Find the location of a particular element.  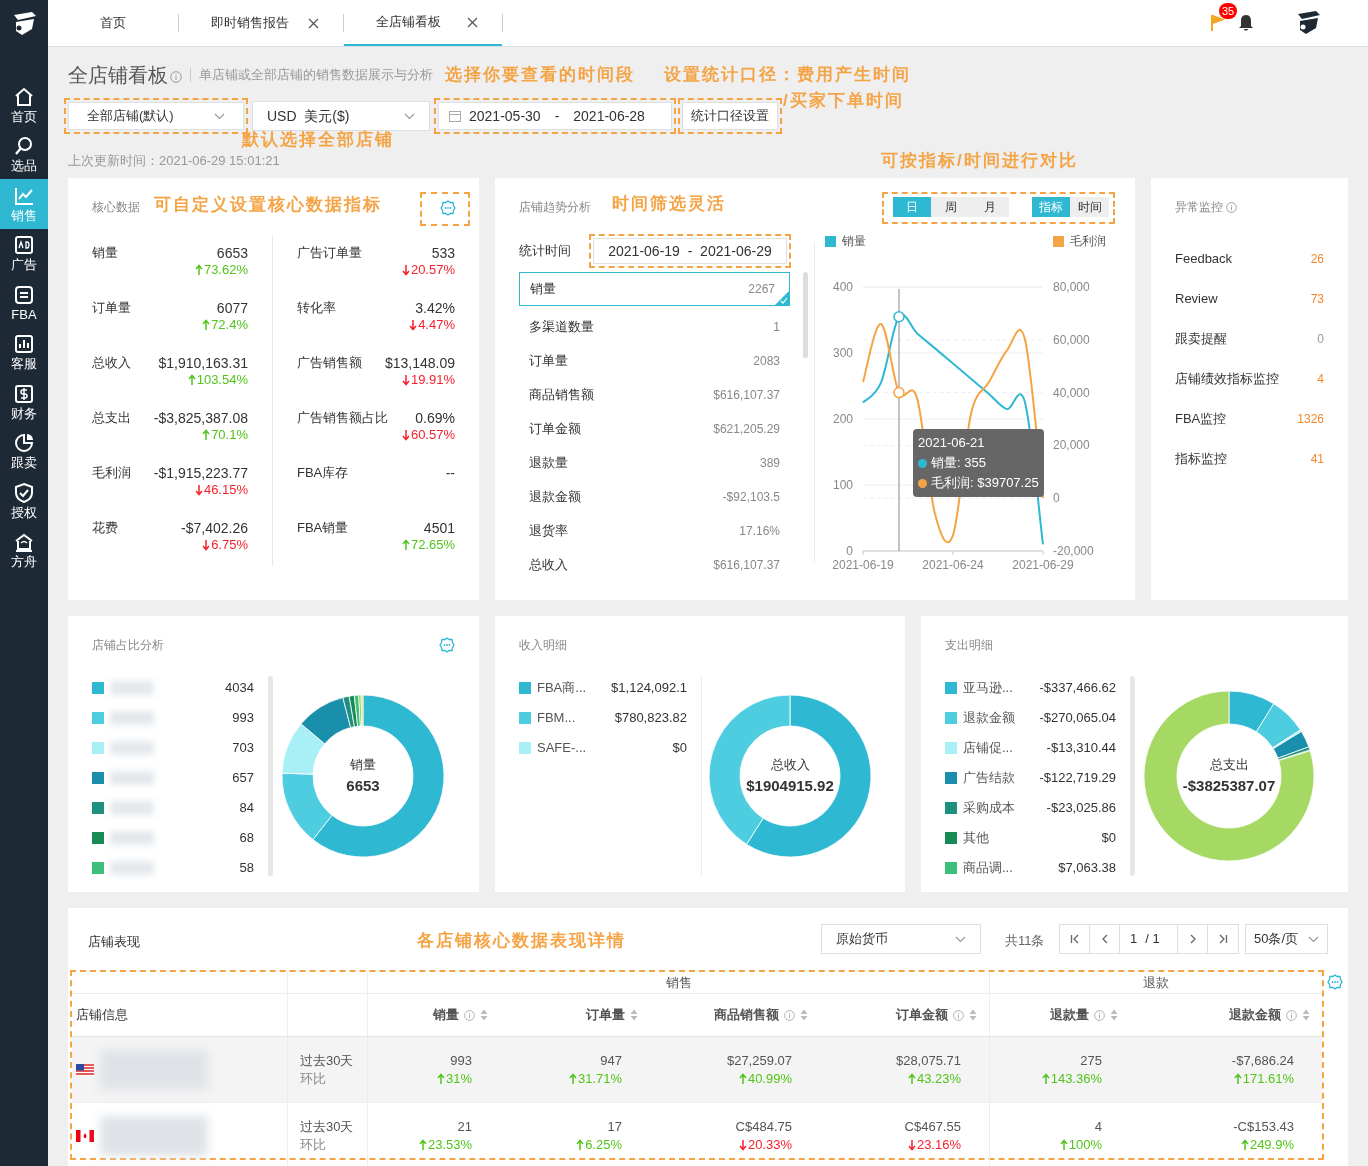

legend-value: -$337,466.62 is located at coordinates (1077, 688).